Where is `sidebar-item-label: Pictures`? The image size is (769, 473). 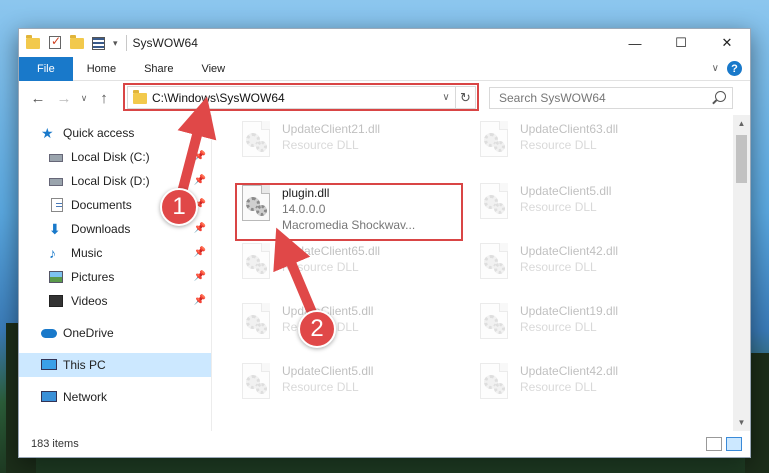 sidebar-item-label: Pictures is located at coordinates (93, 277).